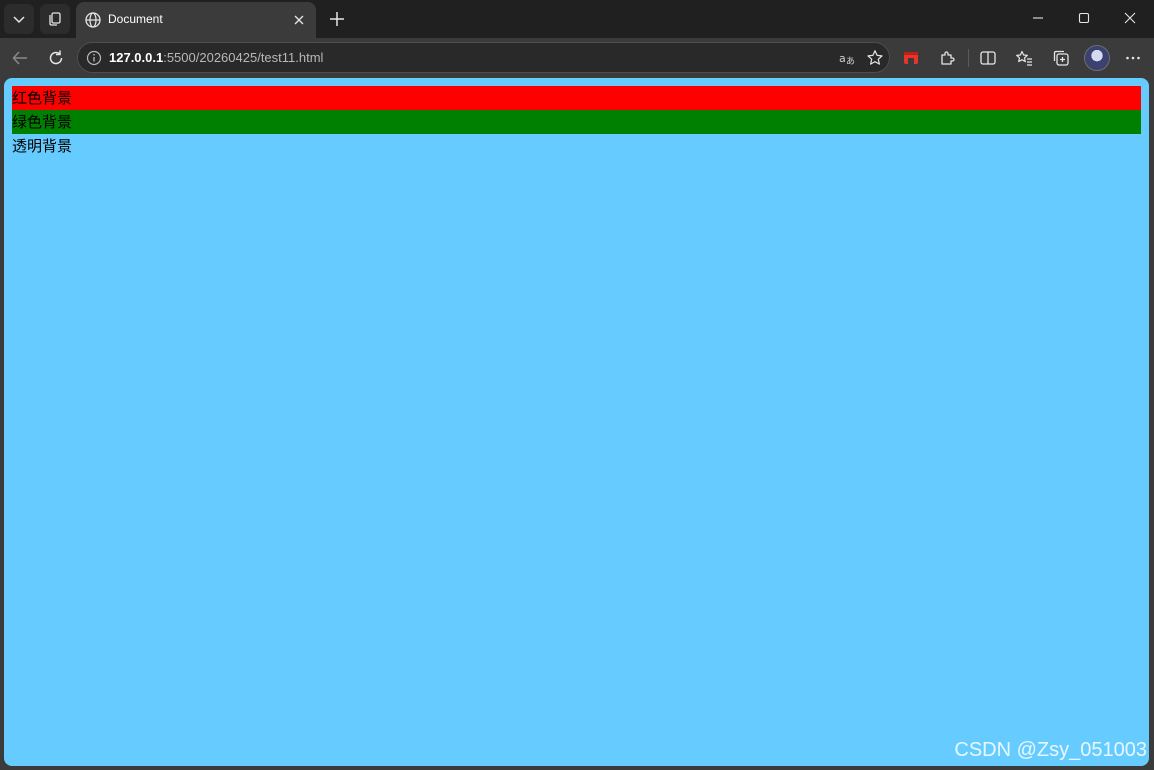 The width and height of the screenshot is (1154, 770). I want to click on more-icon, so click(1133, 58).